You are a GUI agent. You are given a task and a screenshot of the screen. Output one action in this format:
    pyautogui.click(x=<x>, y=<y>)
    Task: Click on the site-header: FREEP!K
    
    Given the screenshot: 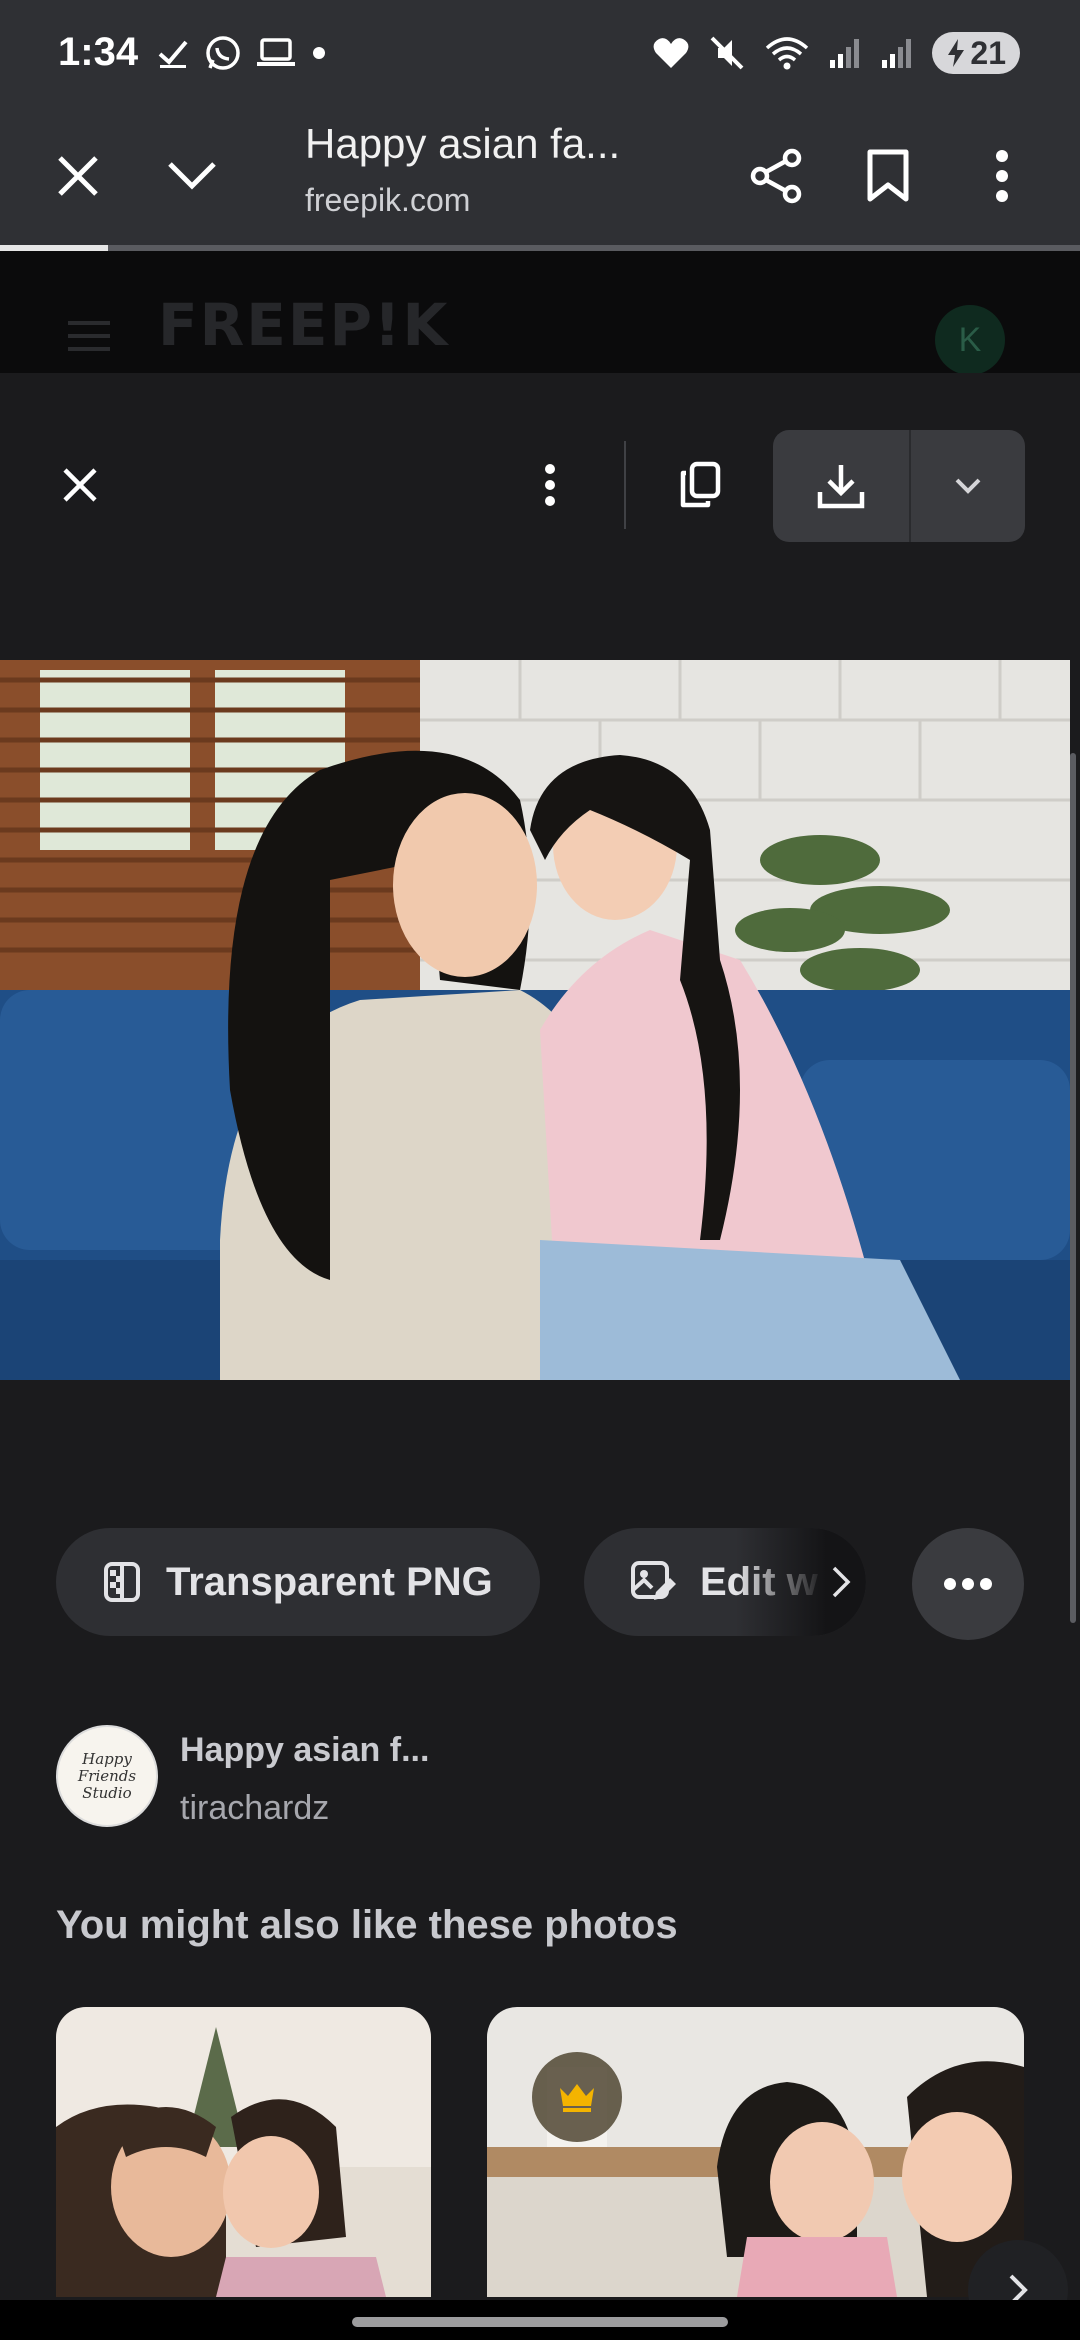 What is the action you would take?
    pyautogui.click(x=540, y=312)
    